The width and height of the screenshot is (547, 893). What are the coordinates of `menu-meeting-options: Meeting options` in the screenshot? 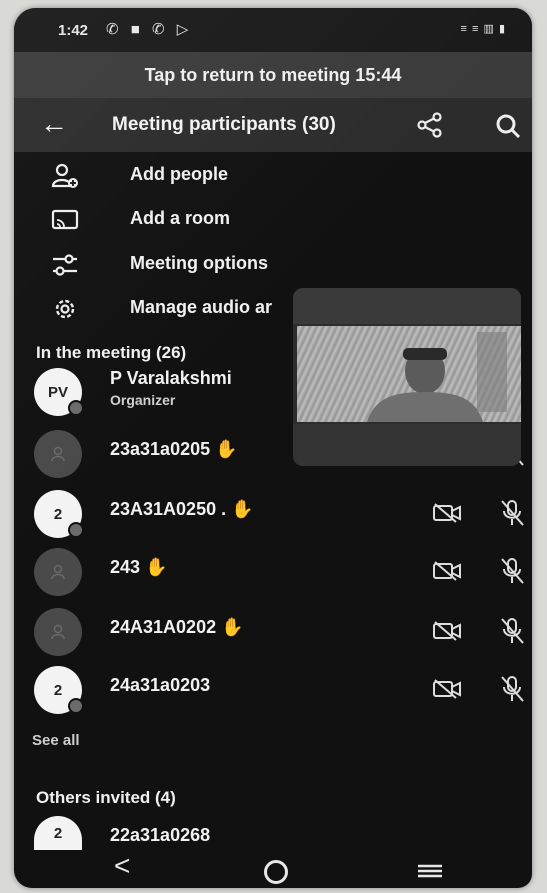 It's located at (273, 265).